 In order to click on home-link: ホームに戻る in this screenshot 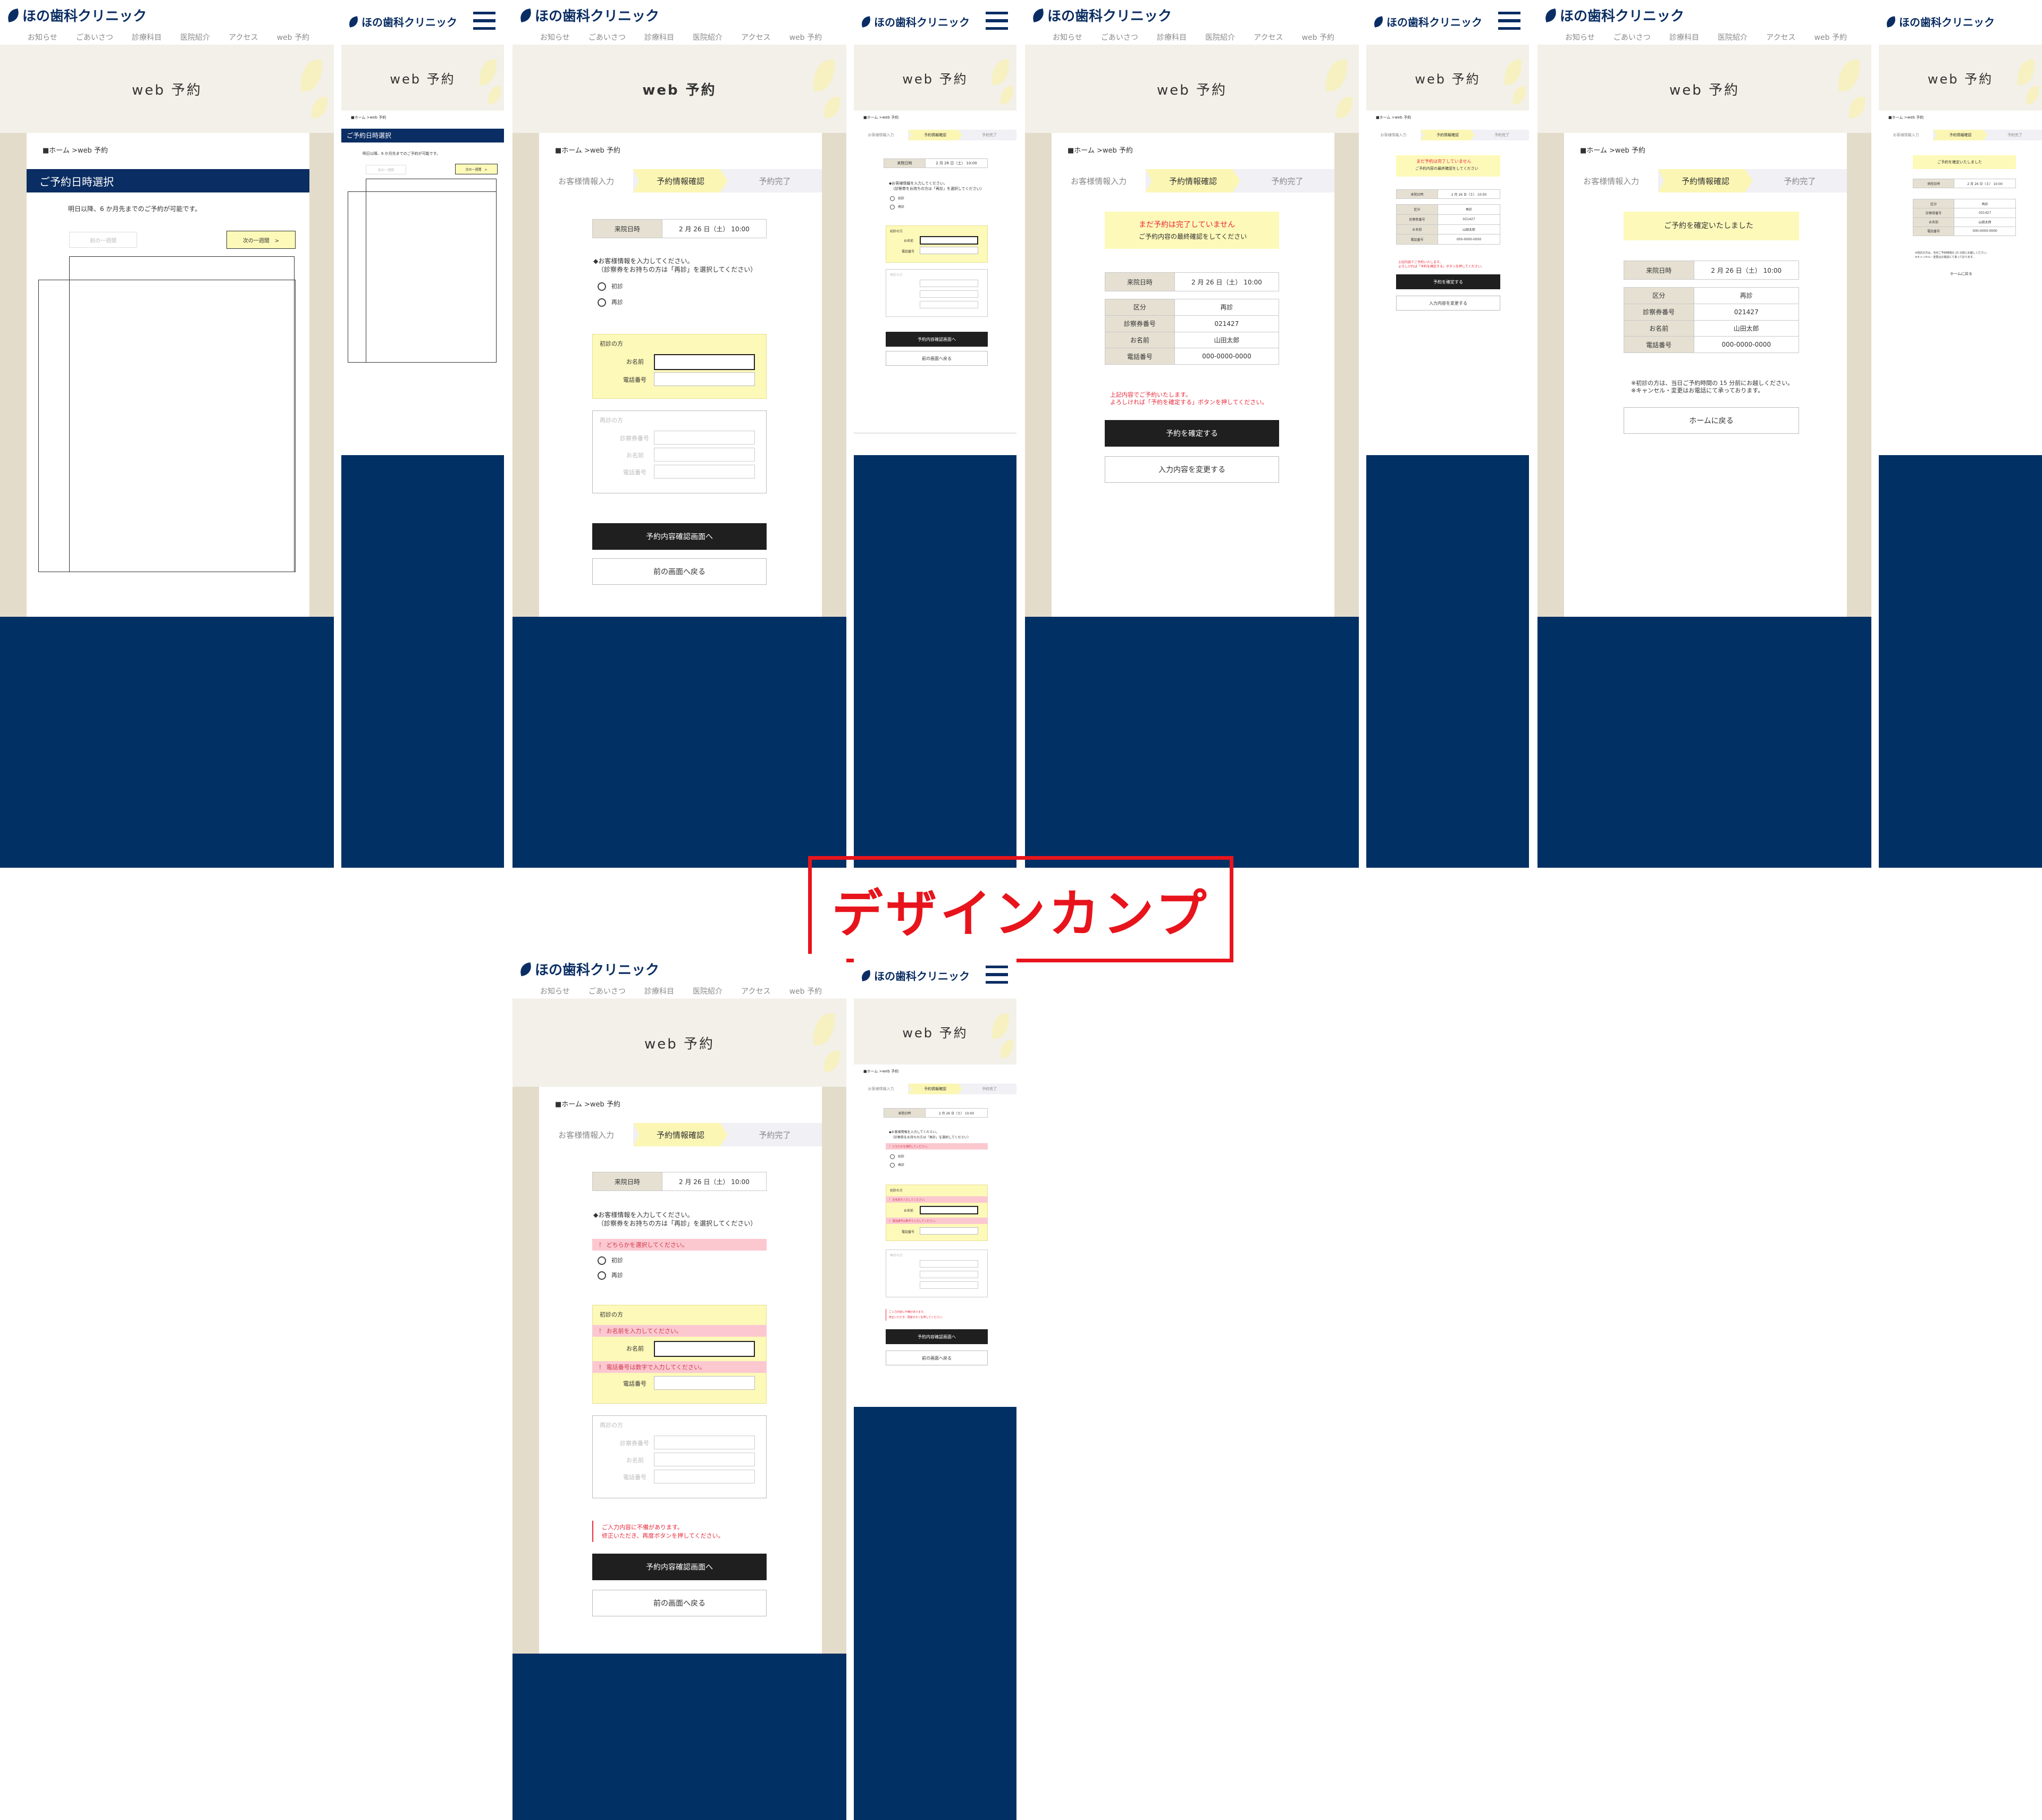, I will do `click(1961, 273)`.